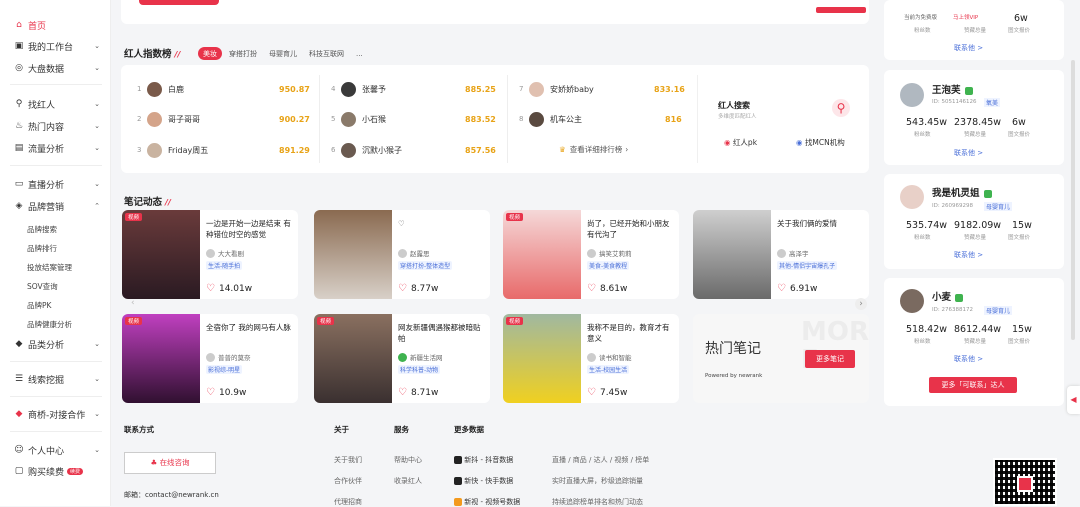 The width and height of the screenshot is (1080, 507). Describe the element at coordinates (56, 361) in the screenshot. I see `divider` at that location.